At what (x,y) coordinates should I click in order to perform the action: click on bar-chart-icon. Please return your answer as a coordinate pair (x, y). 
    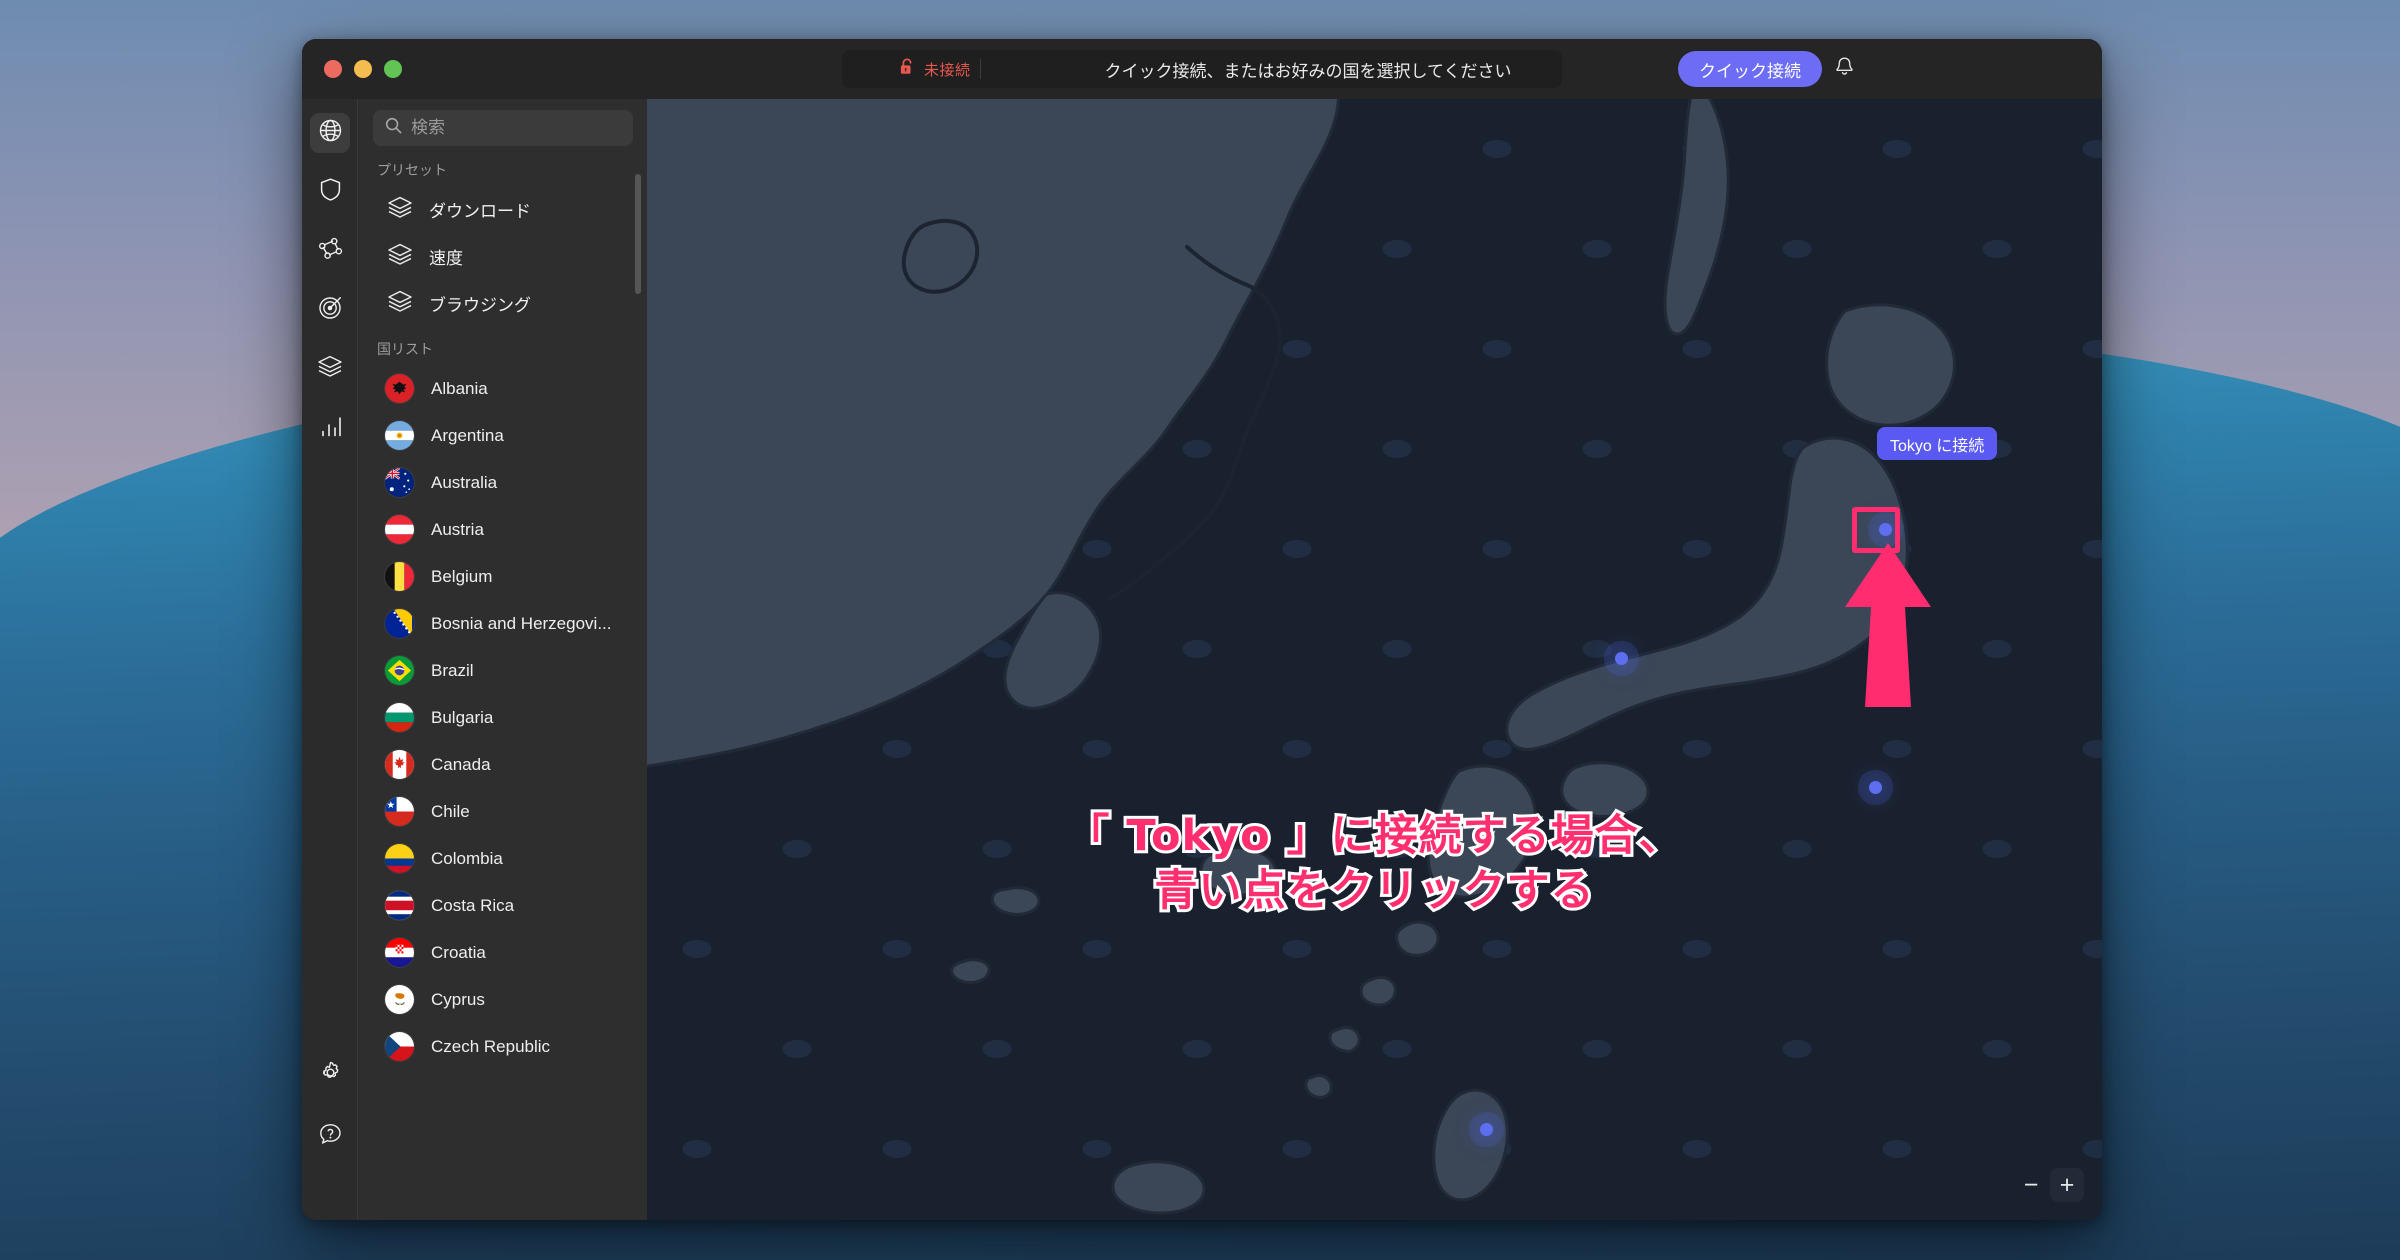
    Looking at the image, I should click on (330, 428).